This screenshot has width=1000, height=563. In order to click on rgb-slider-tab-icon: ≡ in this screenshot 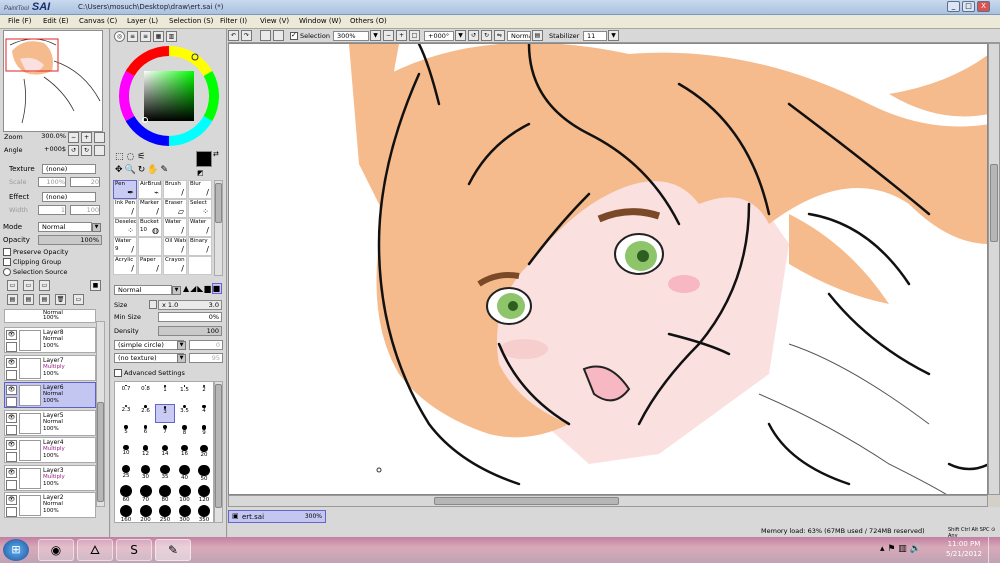, I will do `click(132, 36)`.